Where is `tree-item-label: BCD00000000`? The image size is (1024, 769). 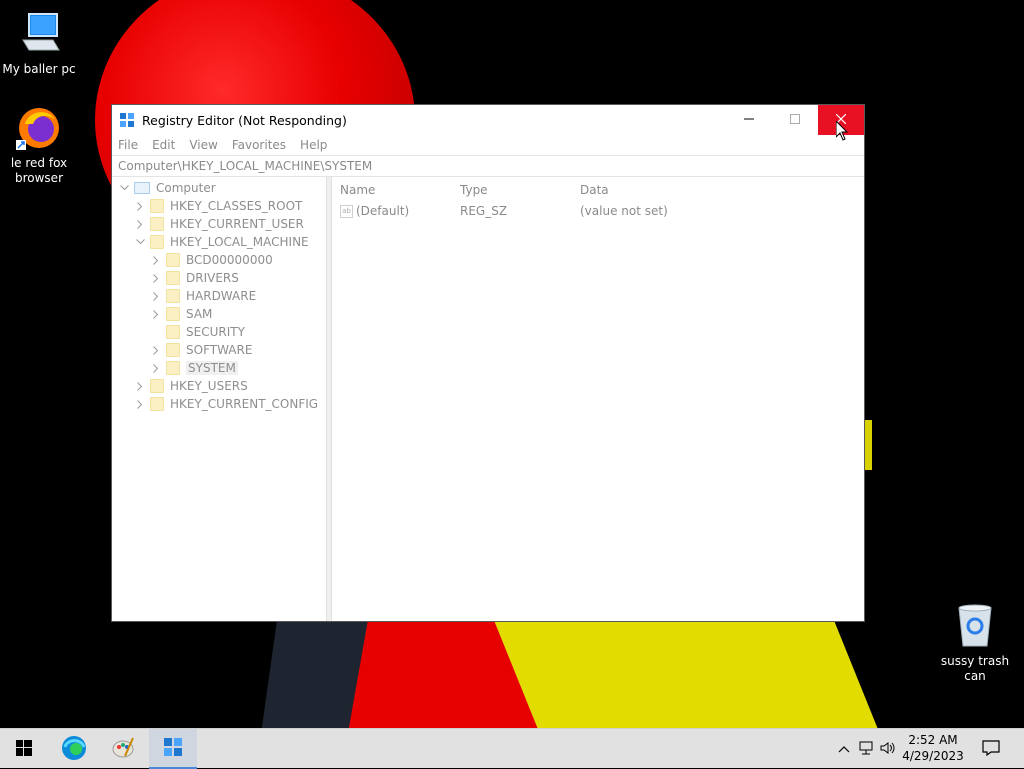 tree-item-label: BCD00000000 is located at coordinates (229, 260).